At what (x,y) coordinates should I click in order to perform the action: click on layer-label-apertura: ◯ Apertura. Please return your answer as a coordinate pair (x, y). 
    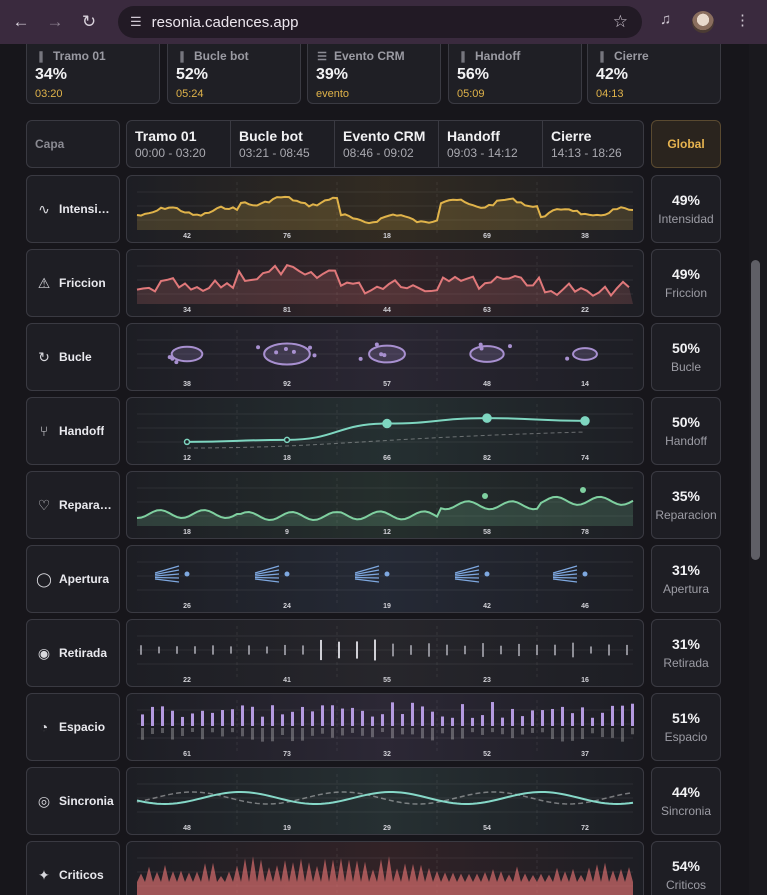
    Looking at the image, I should click on (73, 579).